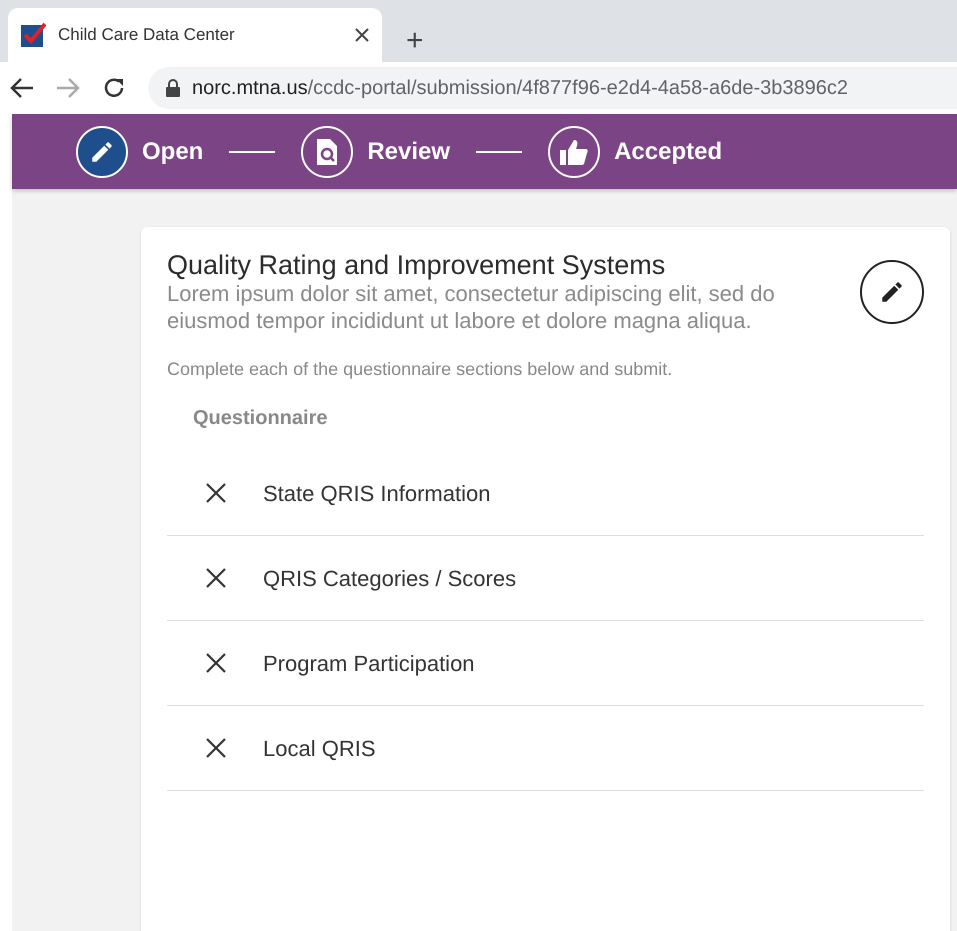  Describe the element at coordinates (668, 151) in the screenshot. I see `step-label: Accepted` at that location.